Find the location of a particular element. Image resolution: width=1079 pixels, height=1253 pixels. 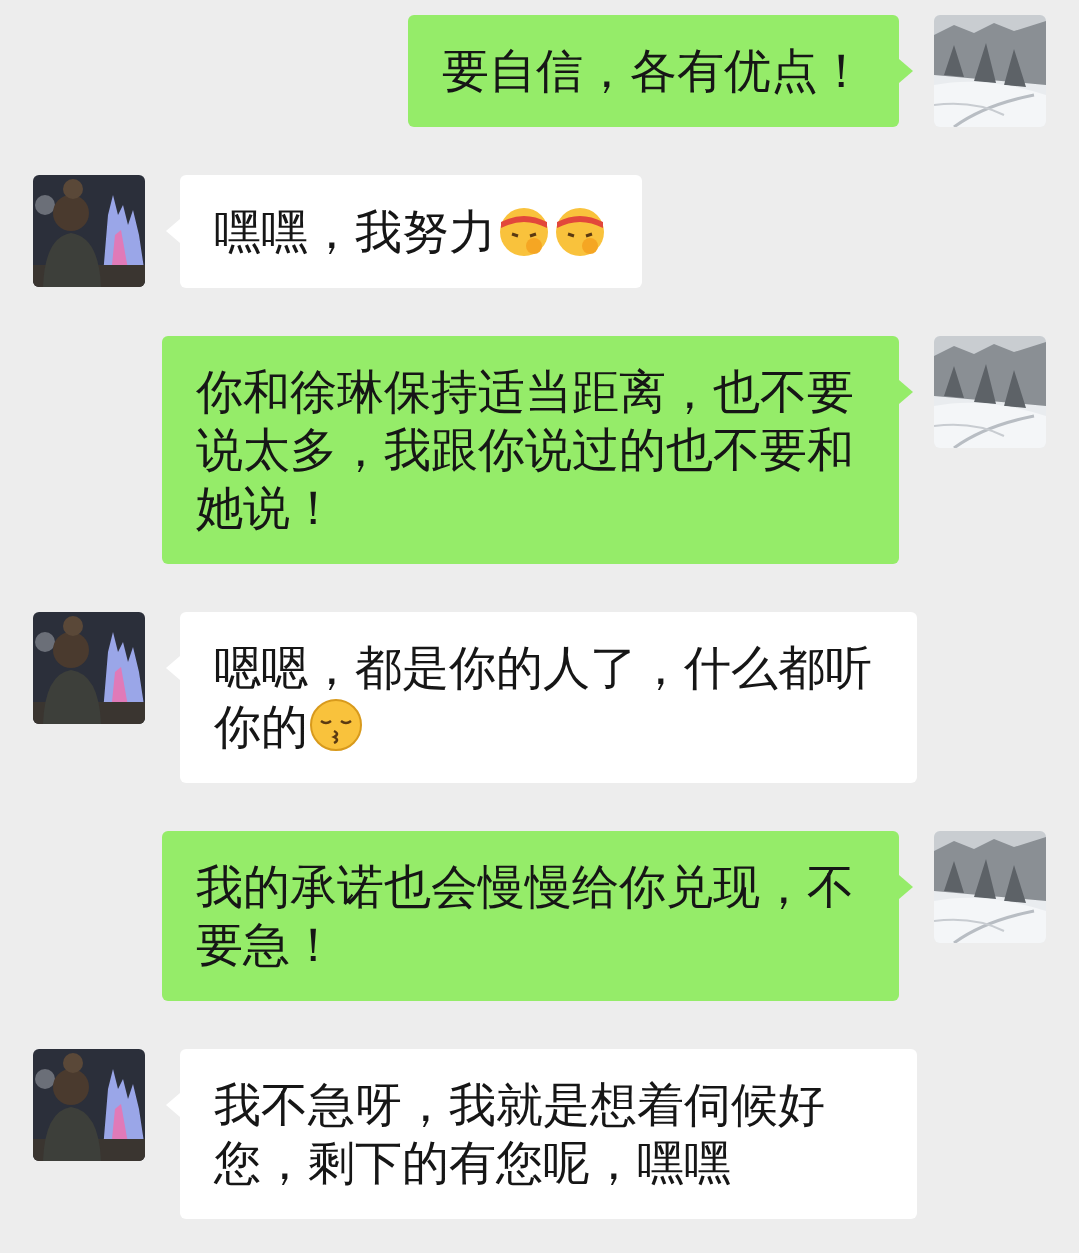

message-bubble: 嗯嗯，都是你的人了，什么都听你的 is located at coordinates (548, 697).